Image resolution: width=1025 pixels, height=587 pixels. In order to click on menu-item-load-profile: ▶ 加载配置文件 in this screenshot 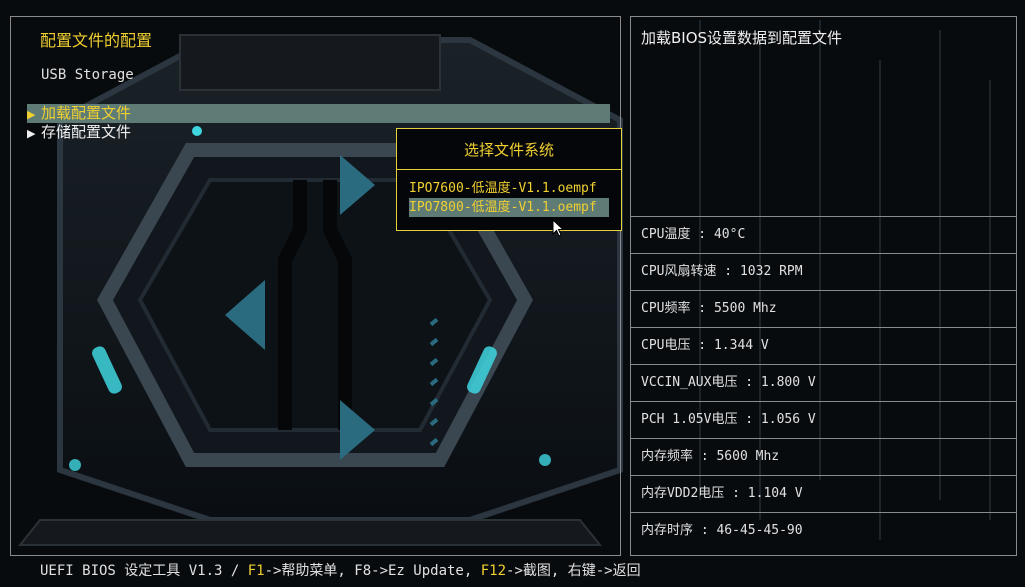, I will do `click(318, 113)`.